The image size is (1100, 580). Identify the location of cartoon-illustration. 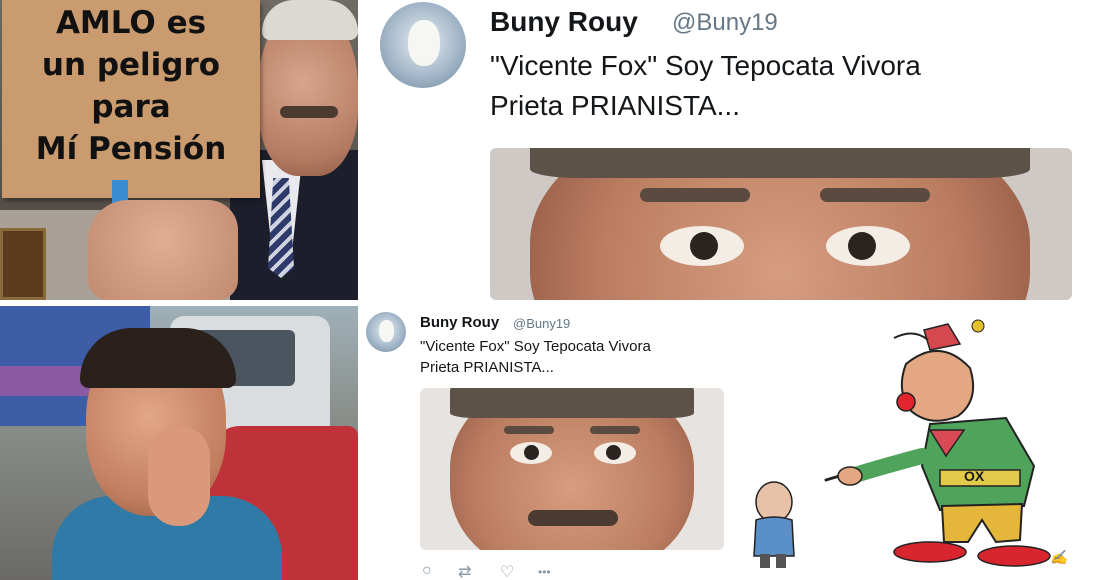
(902, 443).